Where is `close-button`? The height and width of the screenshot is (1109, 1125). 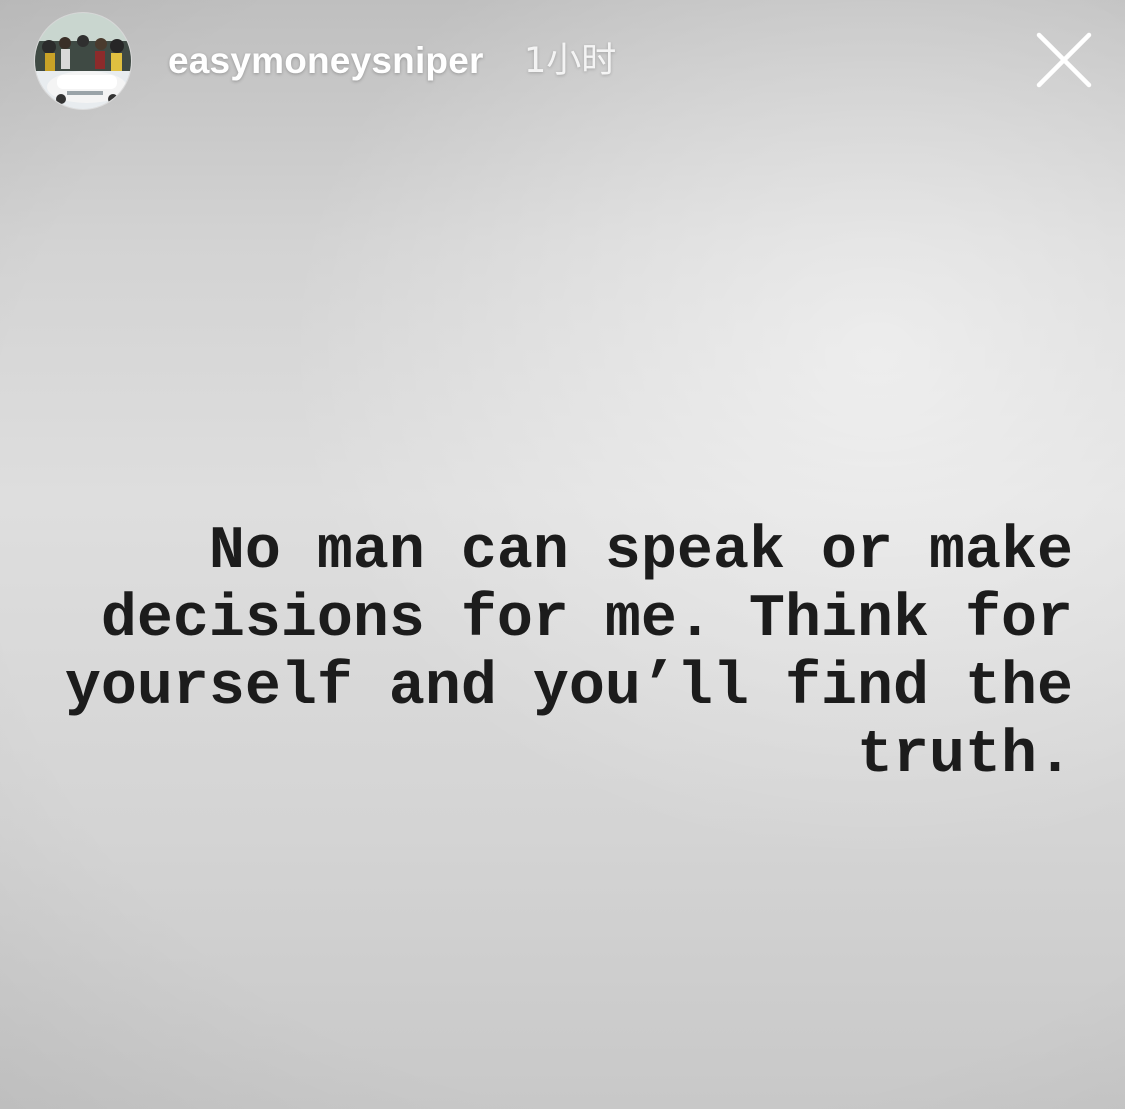
close-button is located at coordinates (1064, 60).